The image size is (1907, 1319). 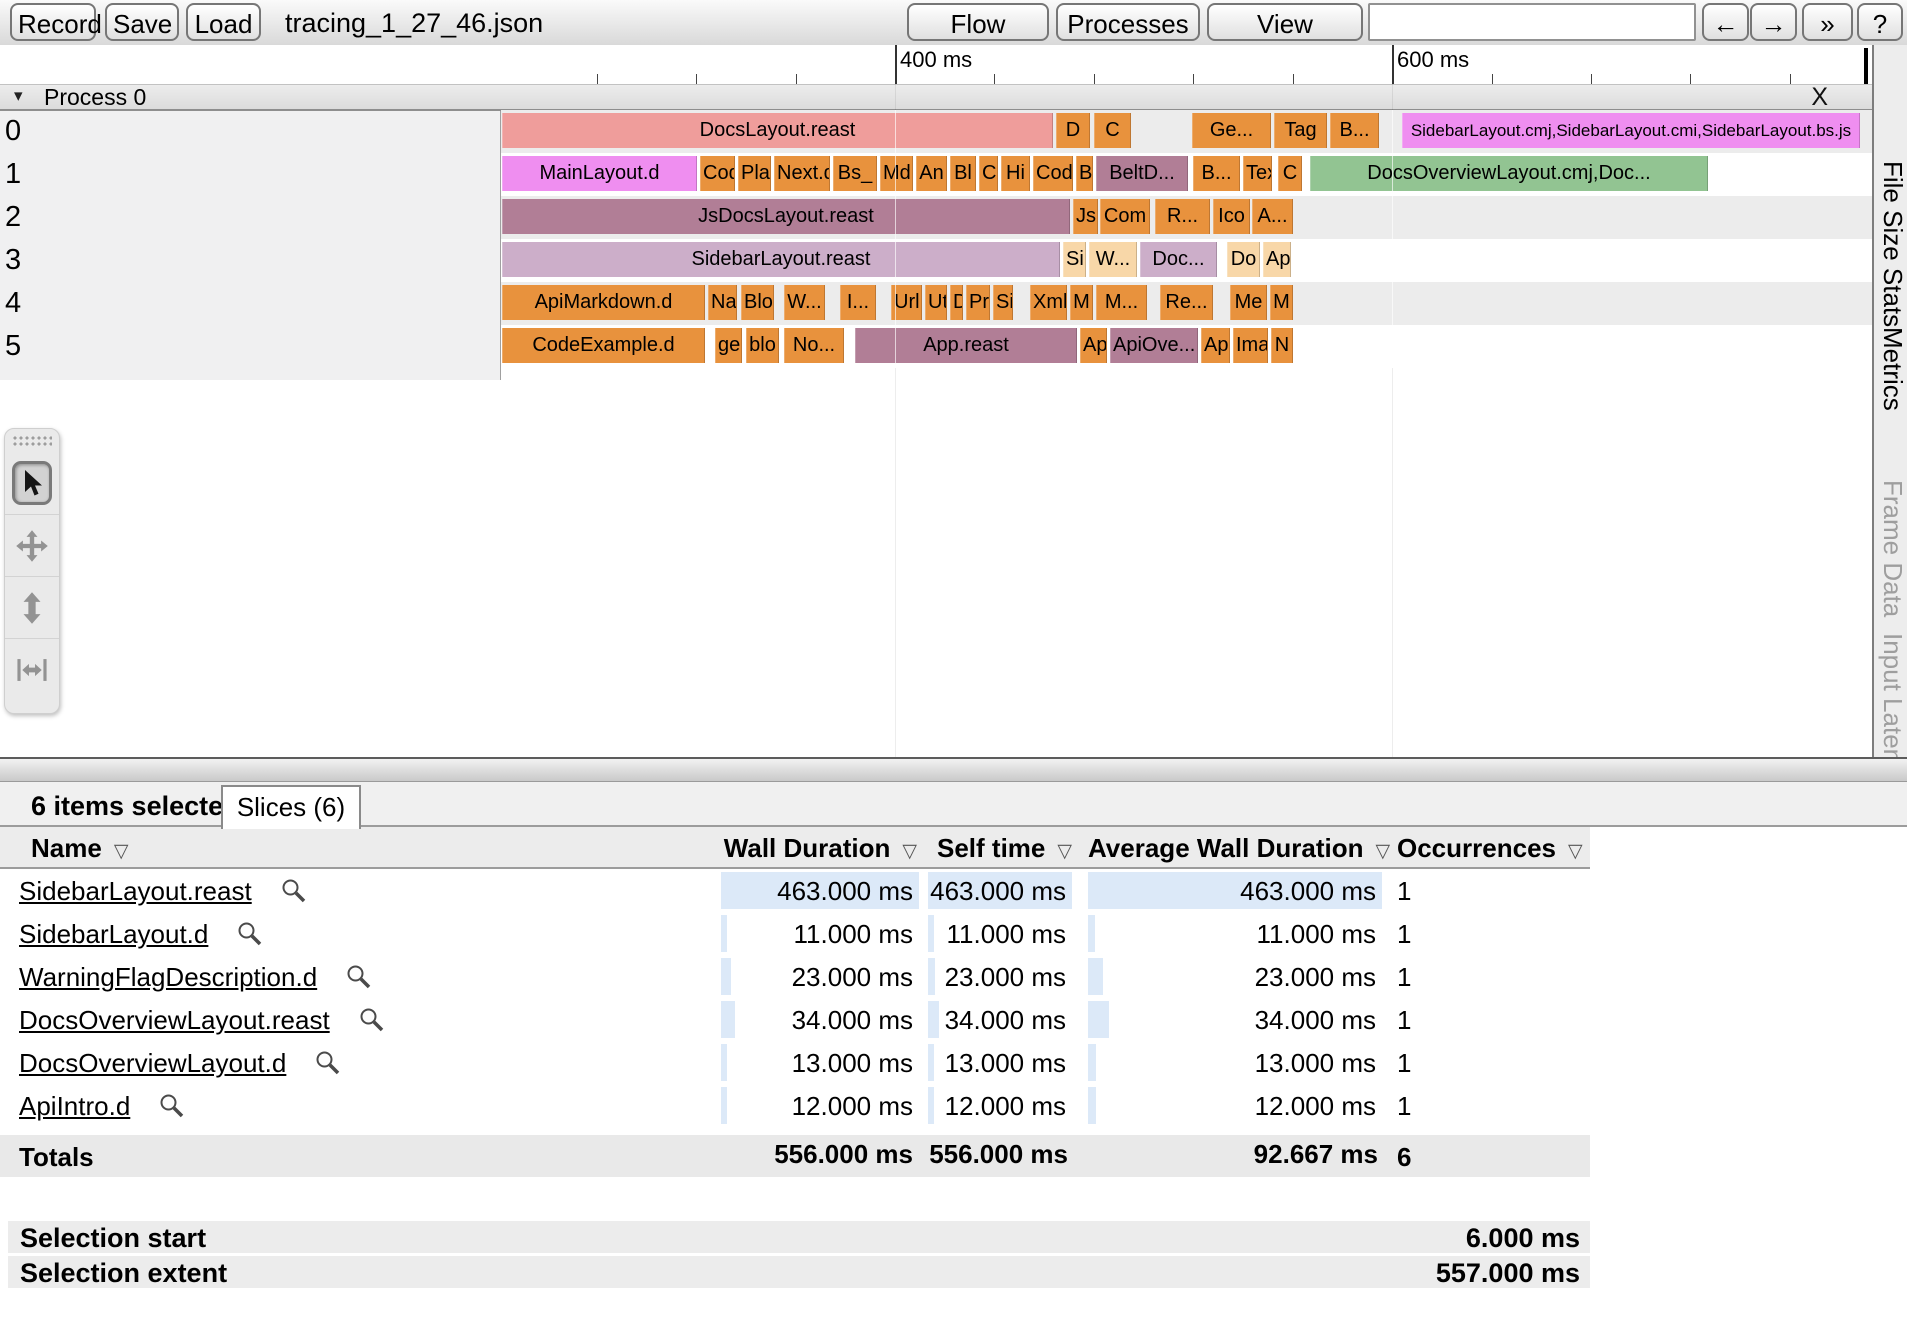 I want to click on slice-name-link: SidebarLayout.reast, so click(x=135, y=891).